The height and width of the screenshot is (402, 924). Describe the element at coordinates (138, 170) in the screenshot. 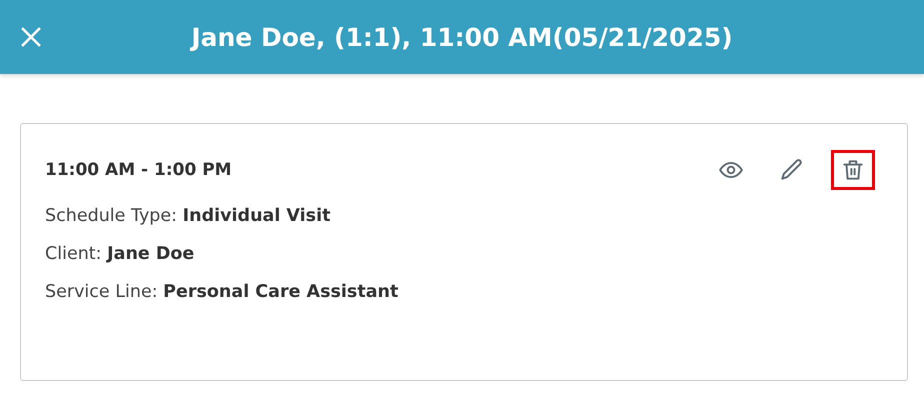

I see `time-range: 11:00 AM - 1:00 PM` at that location.